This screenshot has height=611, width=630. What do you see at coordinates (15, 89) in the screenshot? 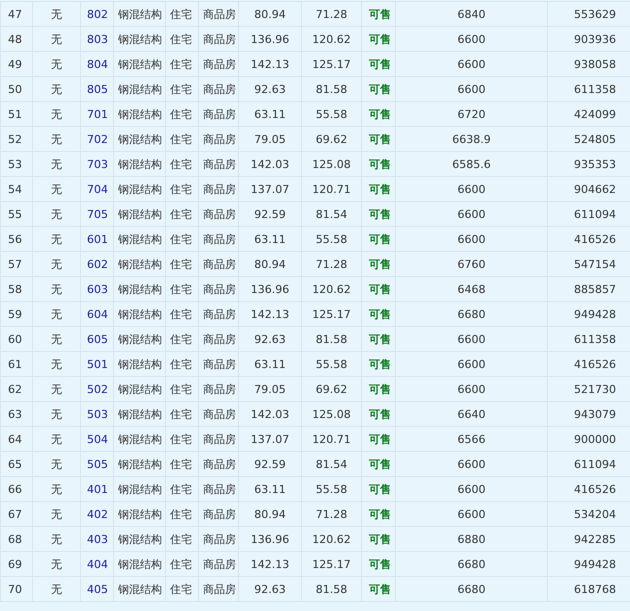
I see `row-number: 50` at bounding box center [15, 89].